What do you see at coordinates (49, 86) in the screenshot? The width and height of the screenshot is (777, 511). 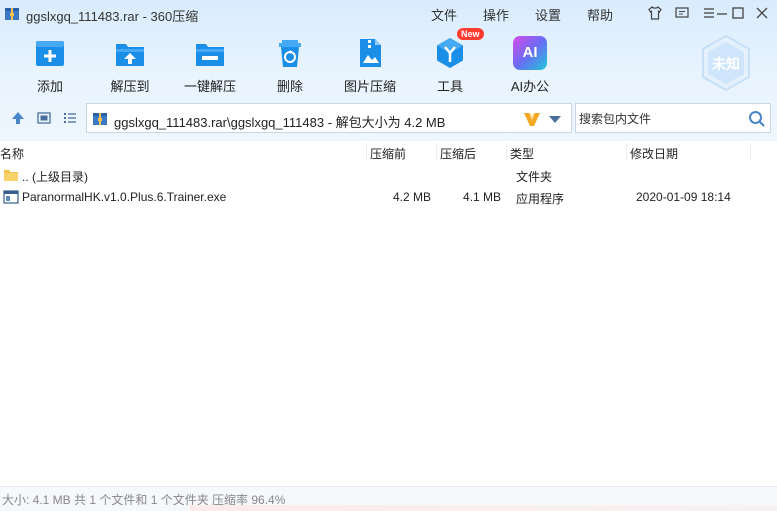 I see `add-label: 添加` at bounding box center [49, 86].